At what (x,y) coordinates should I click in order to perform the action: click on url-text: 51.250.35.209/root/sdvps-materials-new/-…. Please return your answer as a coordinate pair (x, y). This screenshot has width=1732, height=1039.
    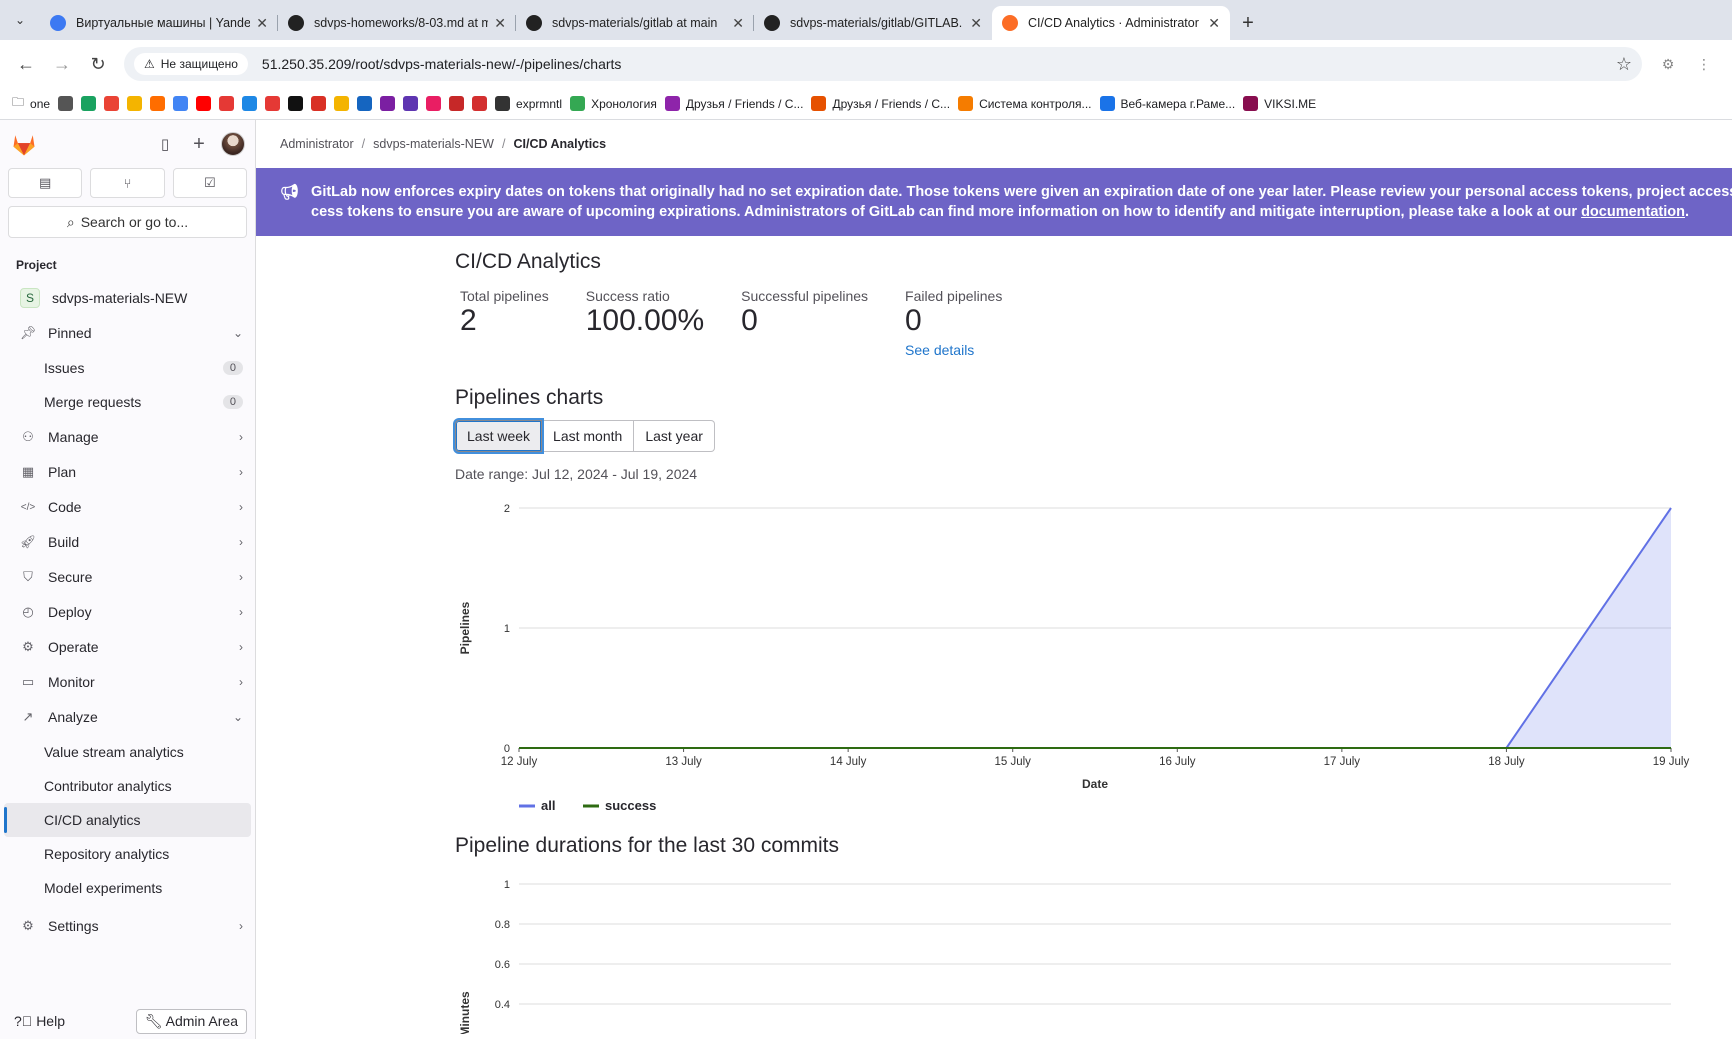
    Looking at the image, I should click on (939, 64).